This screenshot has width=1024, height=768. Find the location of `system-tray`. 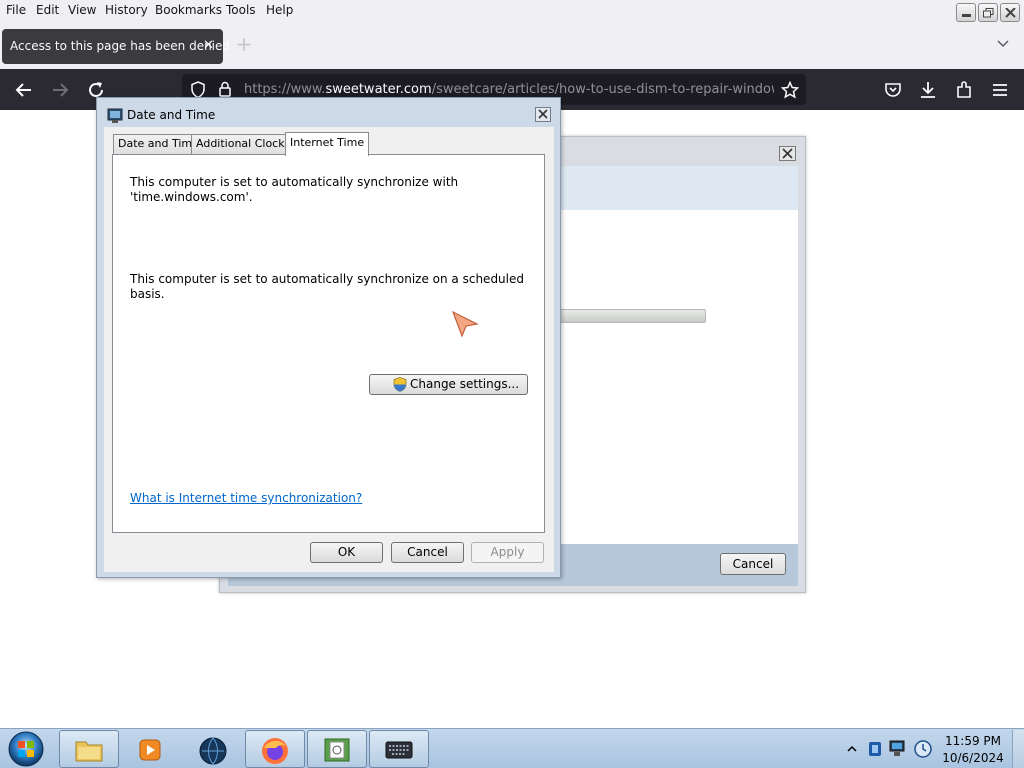

system-tray is located at coordinates (890, 749).